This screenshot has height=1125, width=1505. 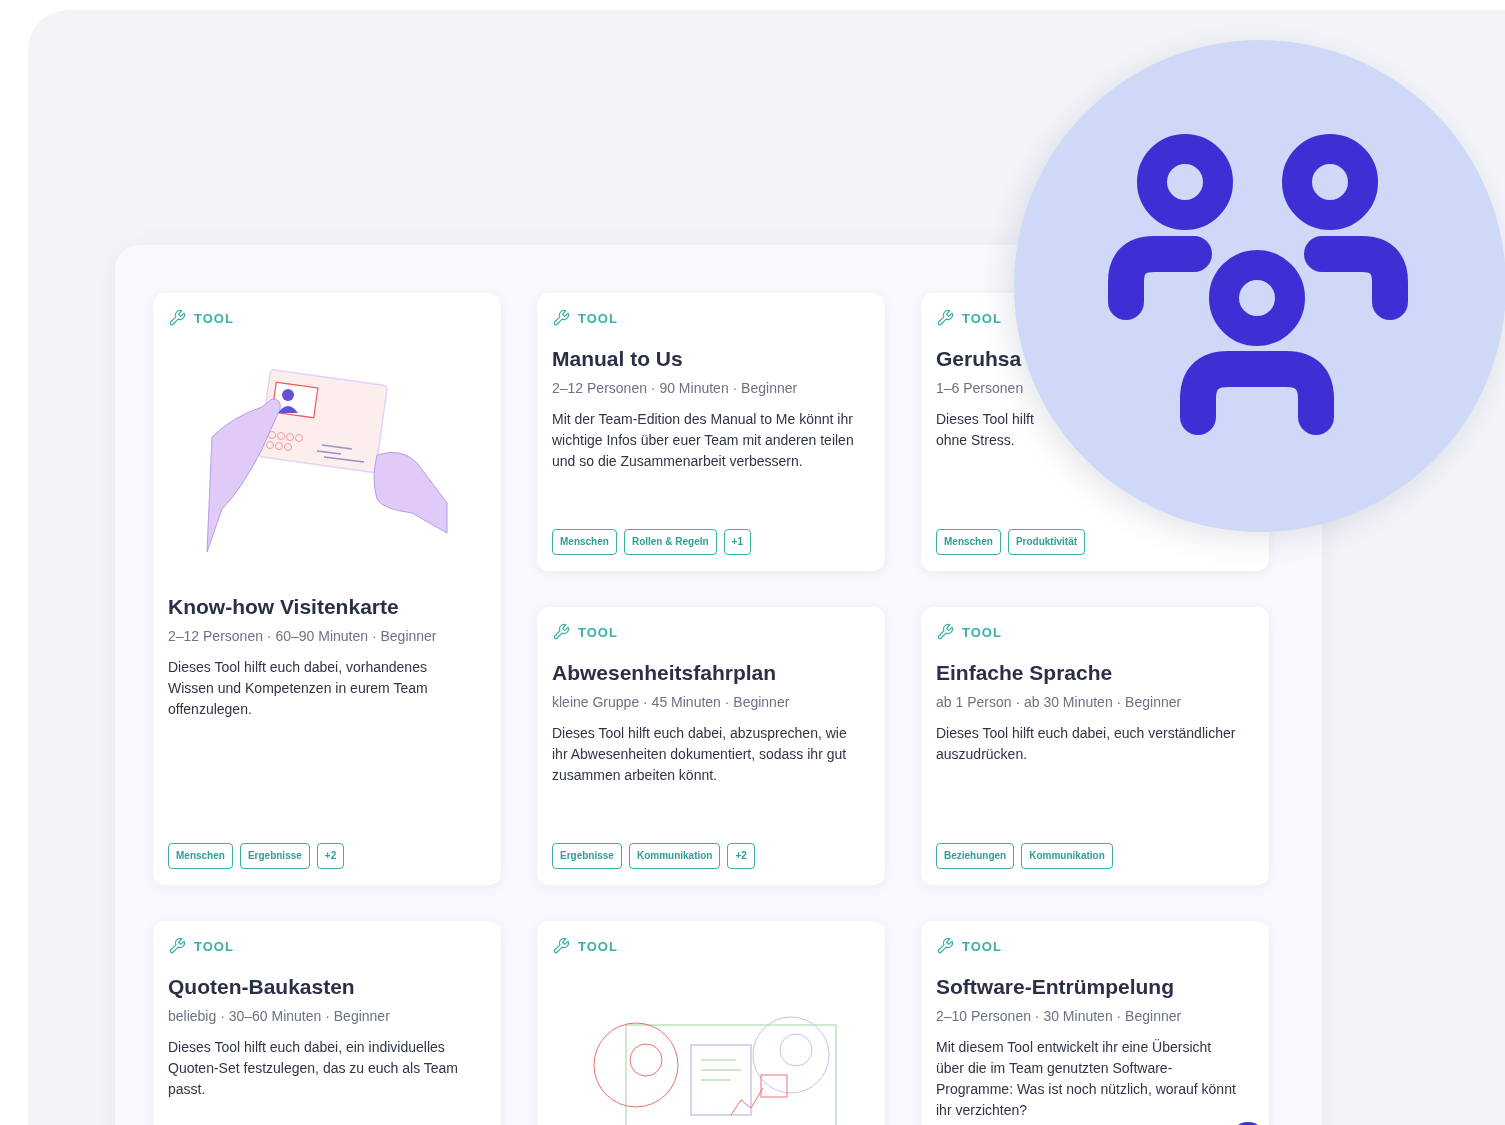 I want to click on card-meta: kleine Gruppe · 45 Minuten · Beginner, so click(x=671, y=702).